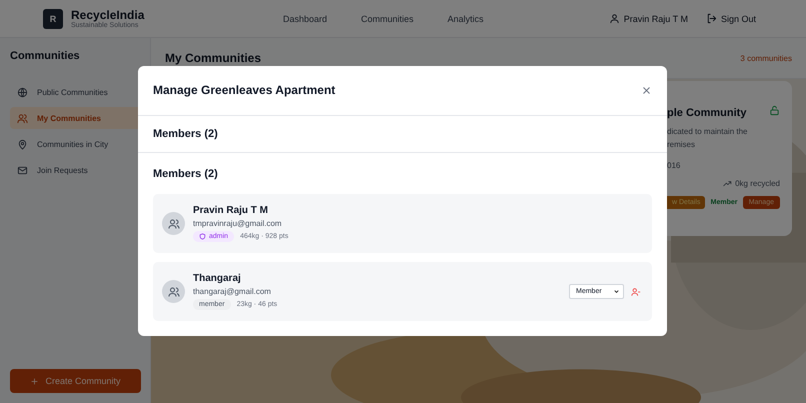 The image size is (806, 403). Describe the element at coordinates (217, 278) in the screenshot. I see `member-name: Thangaraj` at that location.